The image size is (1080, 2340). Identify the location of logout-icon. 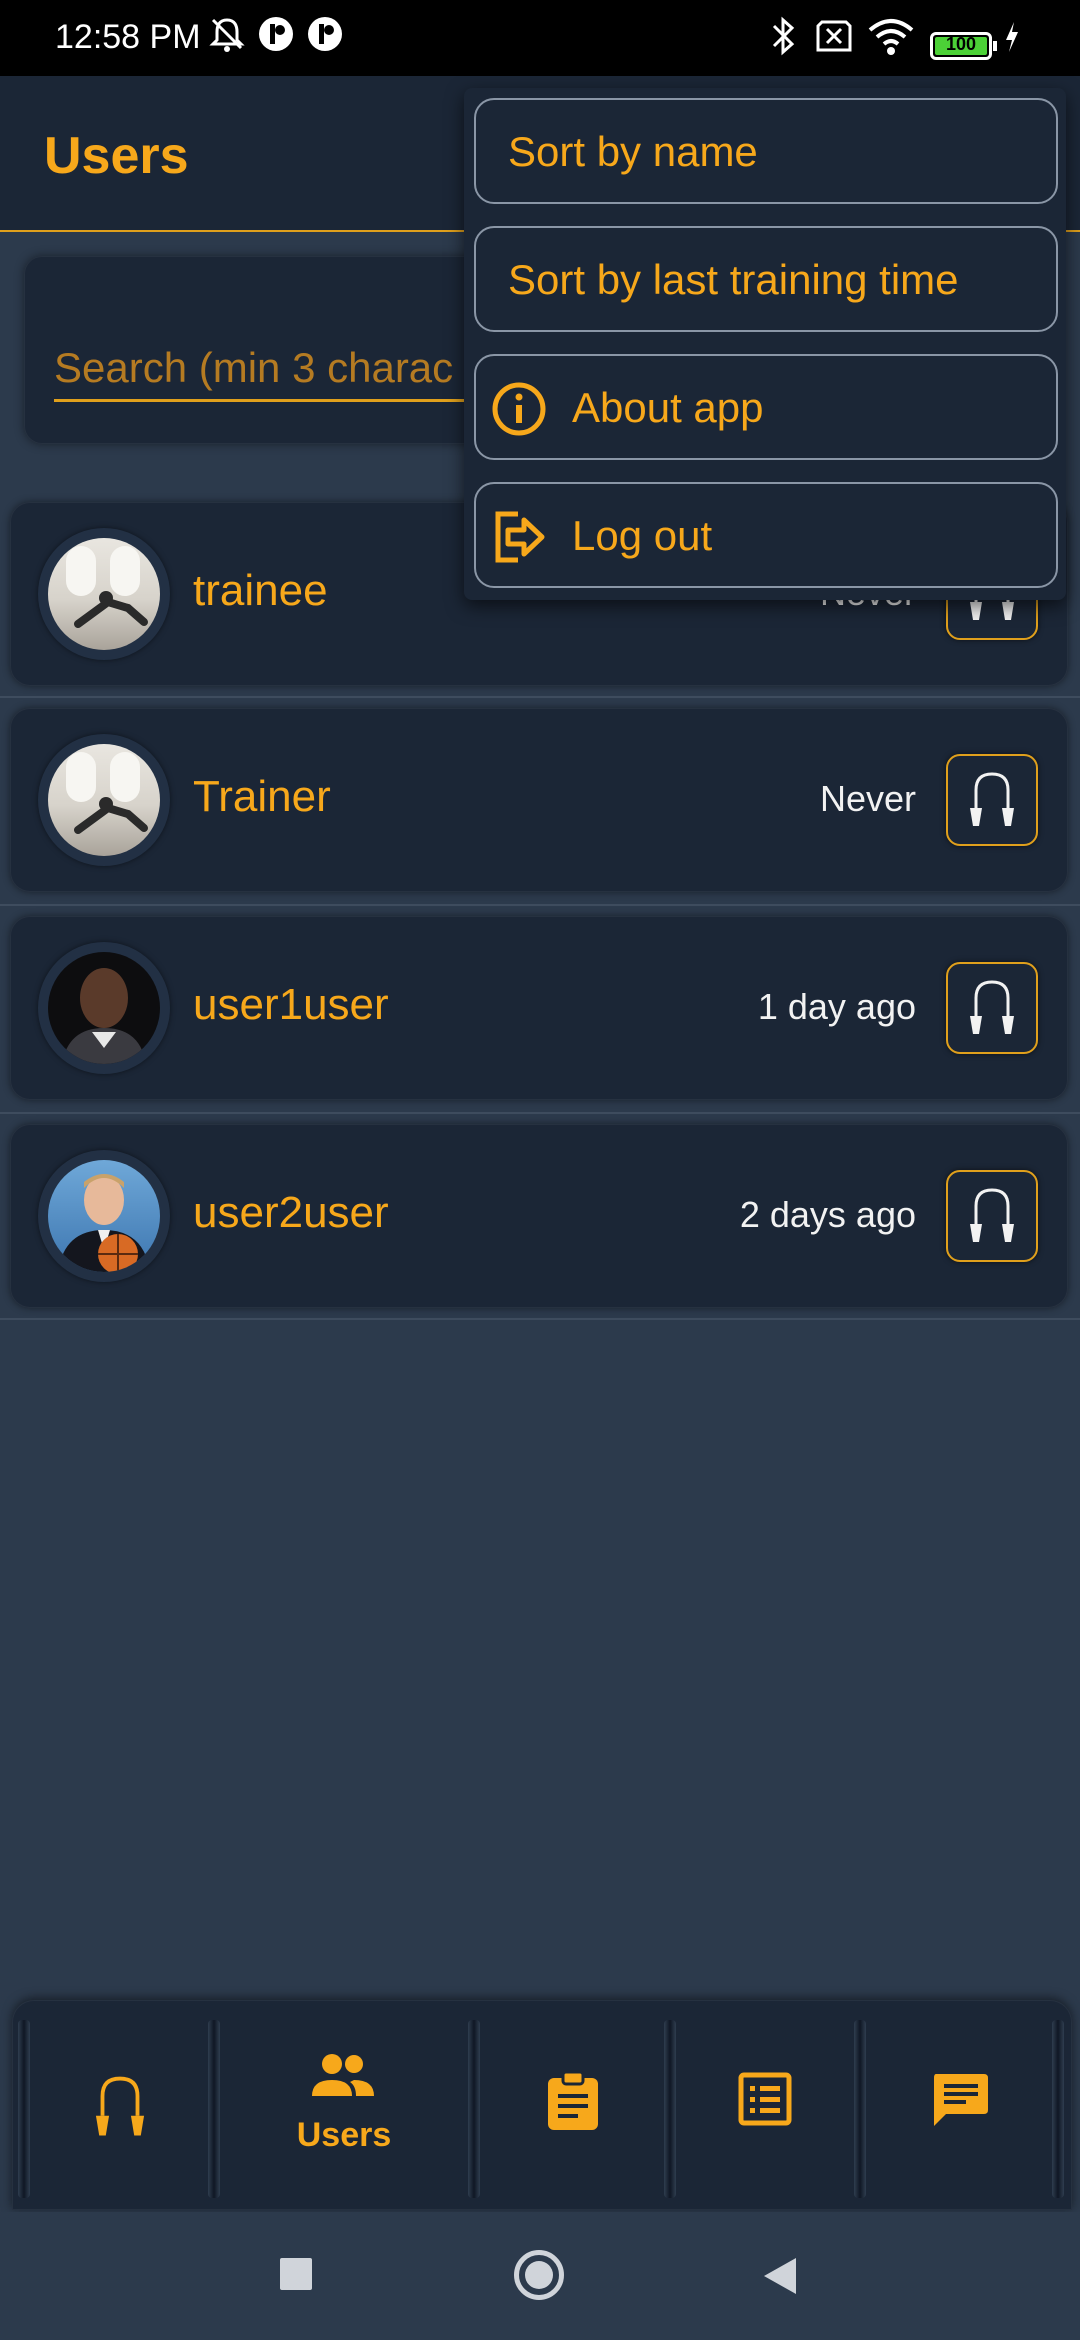
(520, 537).